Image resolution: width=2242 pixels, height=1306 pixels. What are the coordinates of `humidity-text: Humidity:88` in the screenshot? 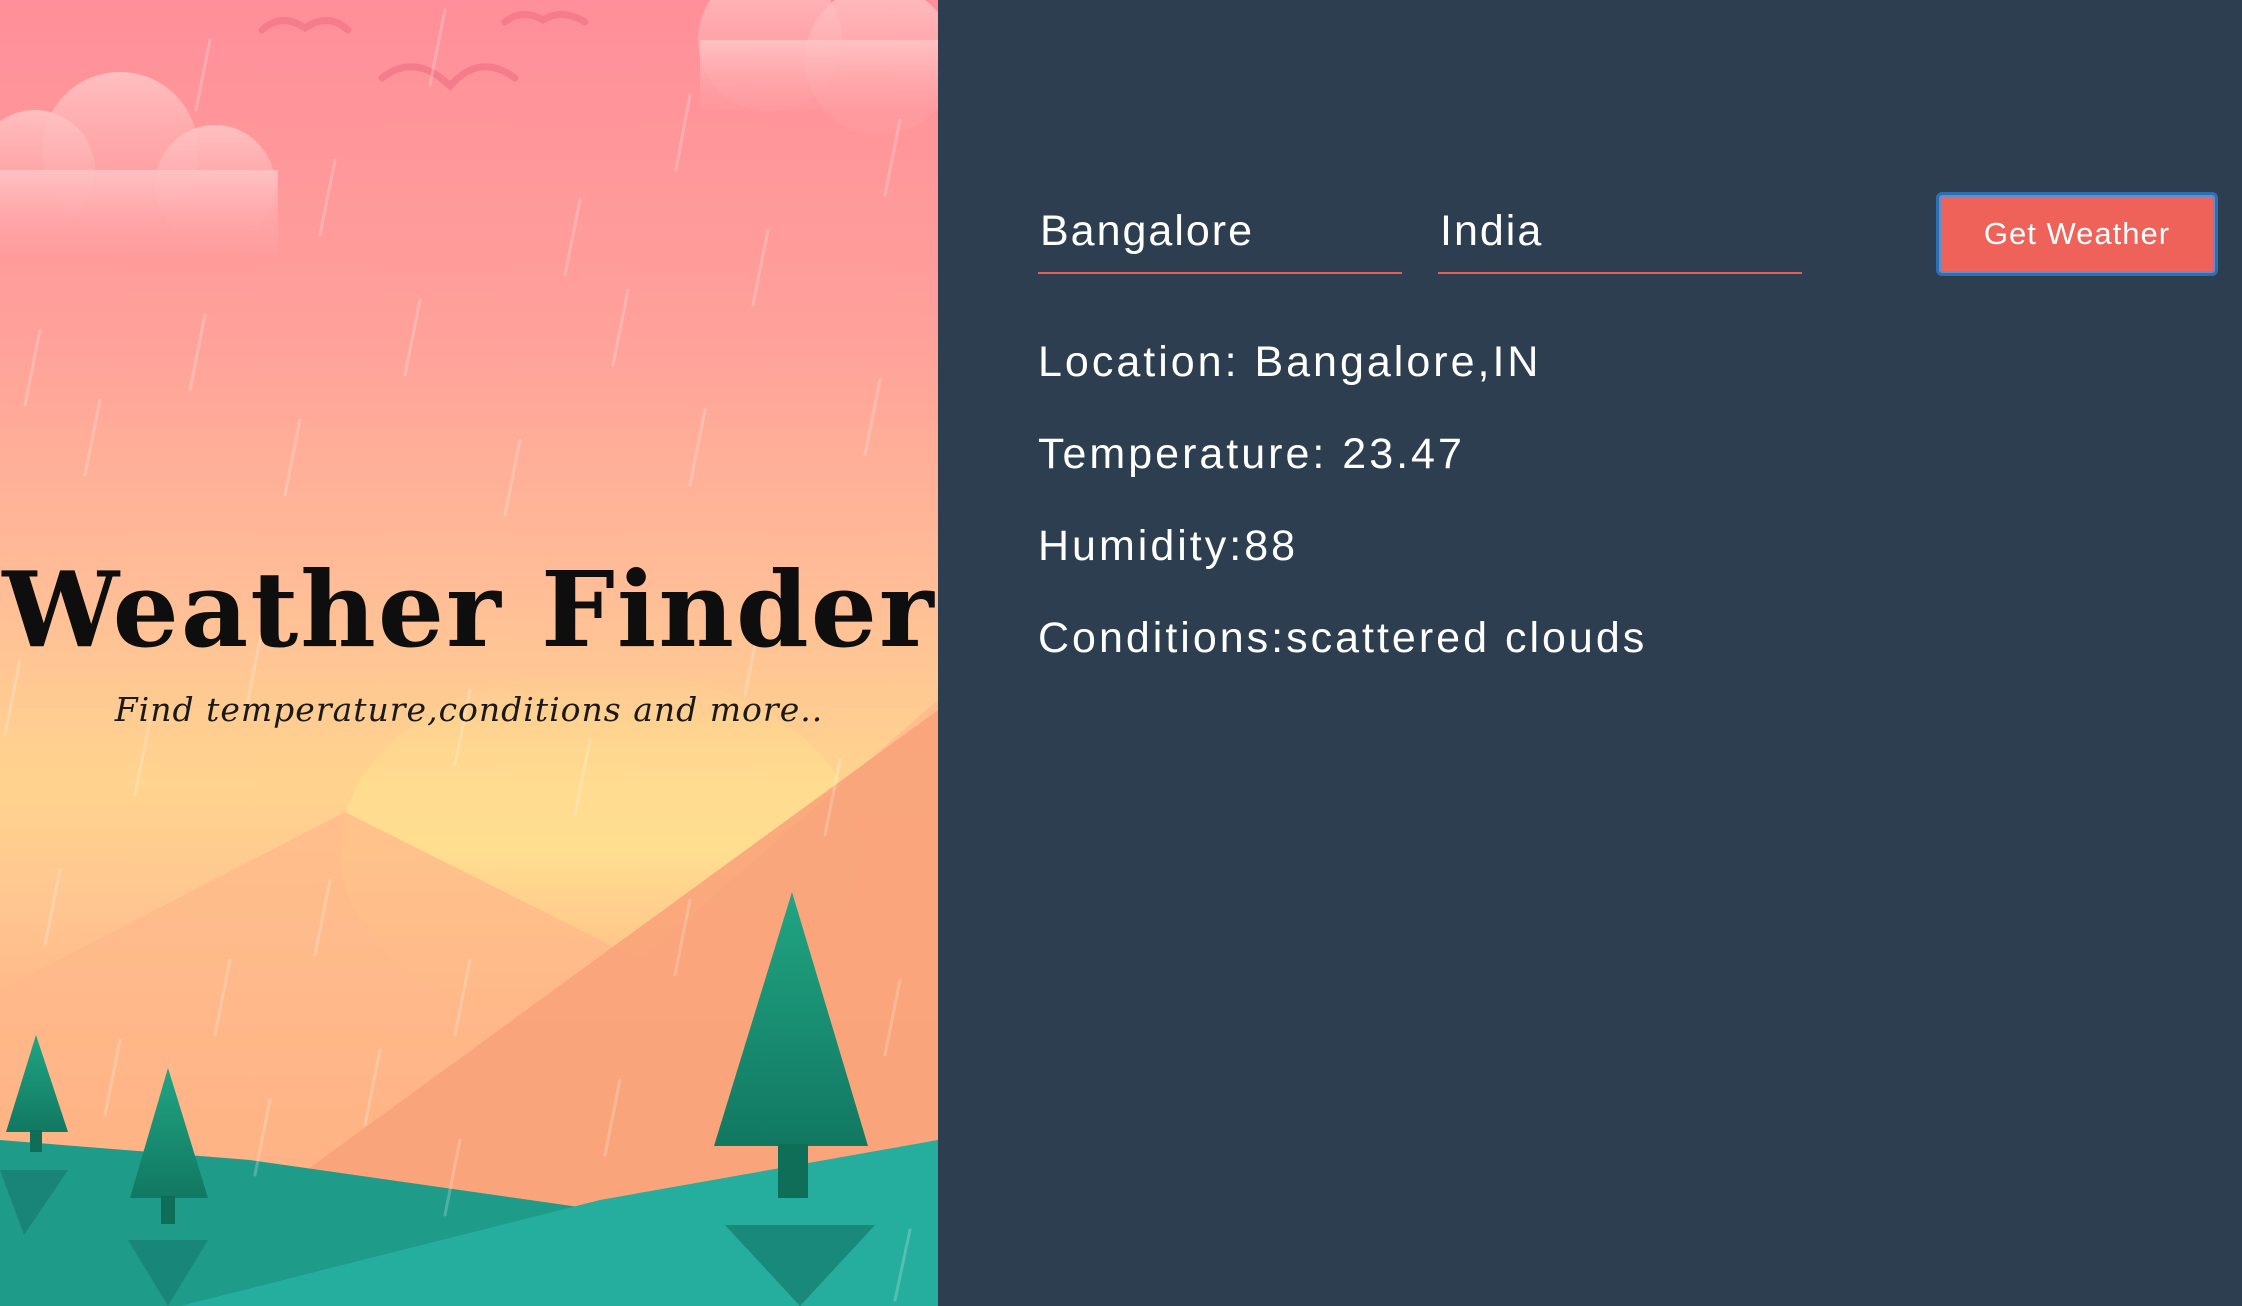 It's located at (1168, 546).